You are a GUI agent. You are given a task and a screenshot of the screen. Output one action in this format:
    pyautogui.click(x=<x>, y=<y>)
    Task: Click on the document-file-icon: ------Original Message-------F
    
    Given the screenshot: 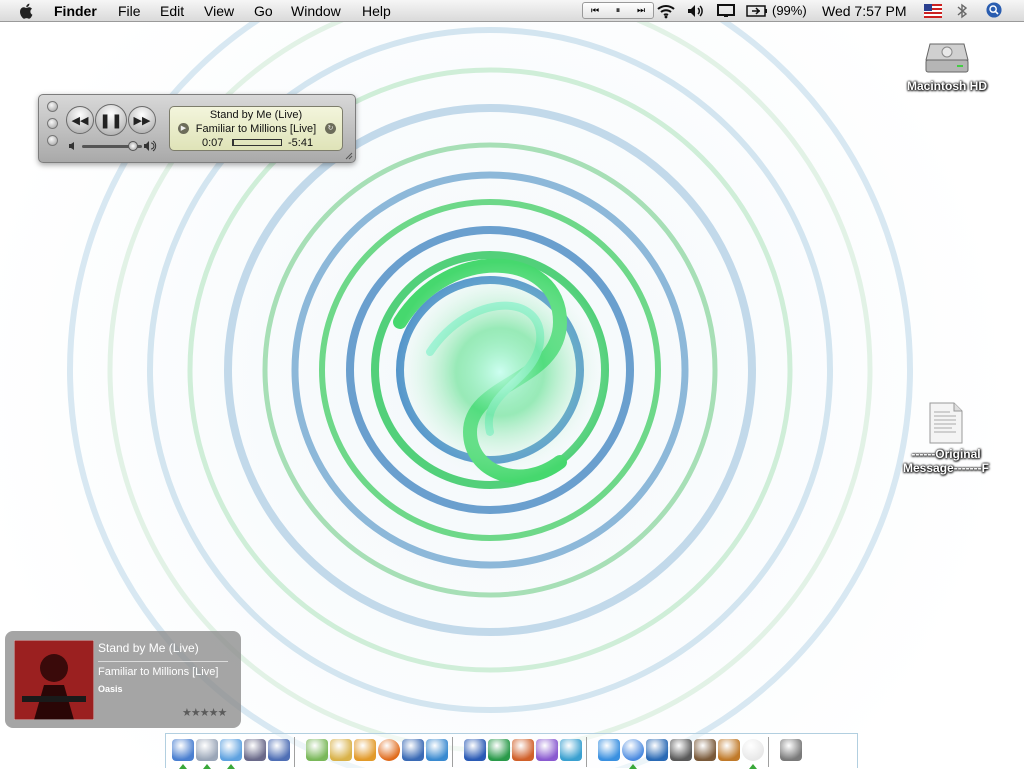 What is the action you would take?
    pyautogui.click(x=946, y=438)
    